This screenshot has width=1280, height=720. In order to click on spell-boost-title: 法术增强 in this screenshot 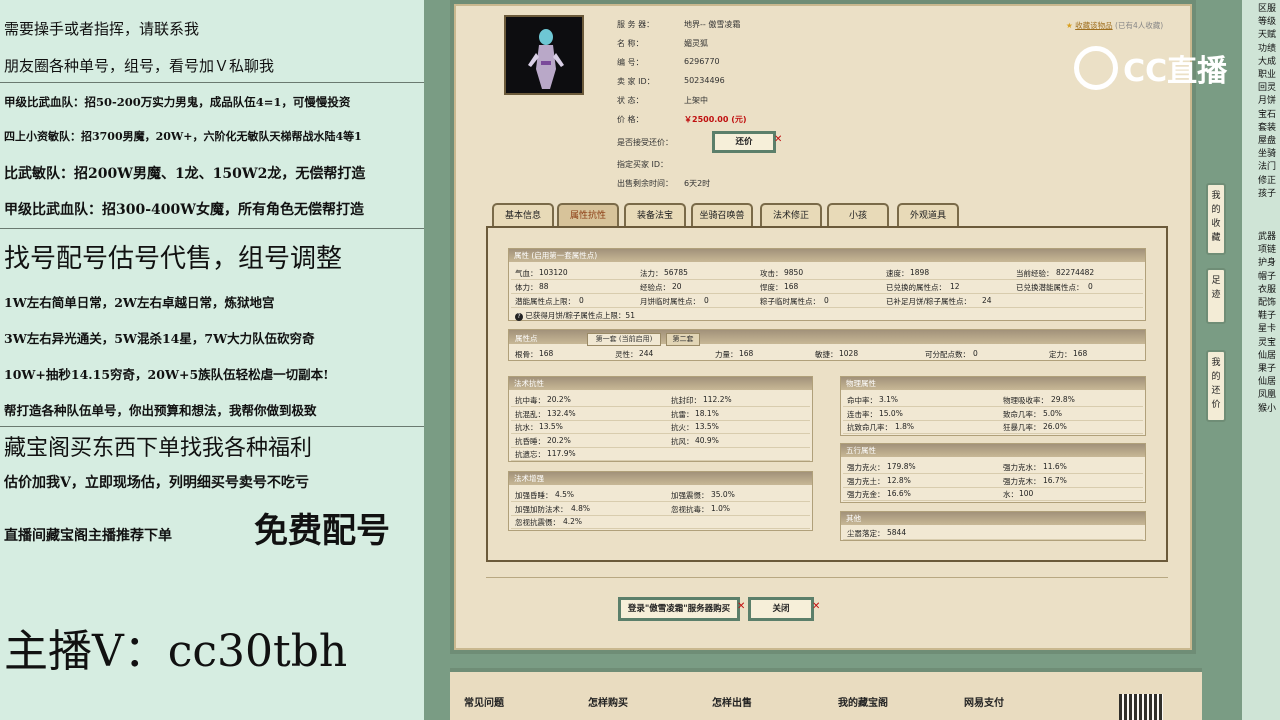, I will do `click(660, 478)`.